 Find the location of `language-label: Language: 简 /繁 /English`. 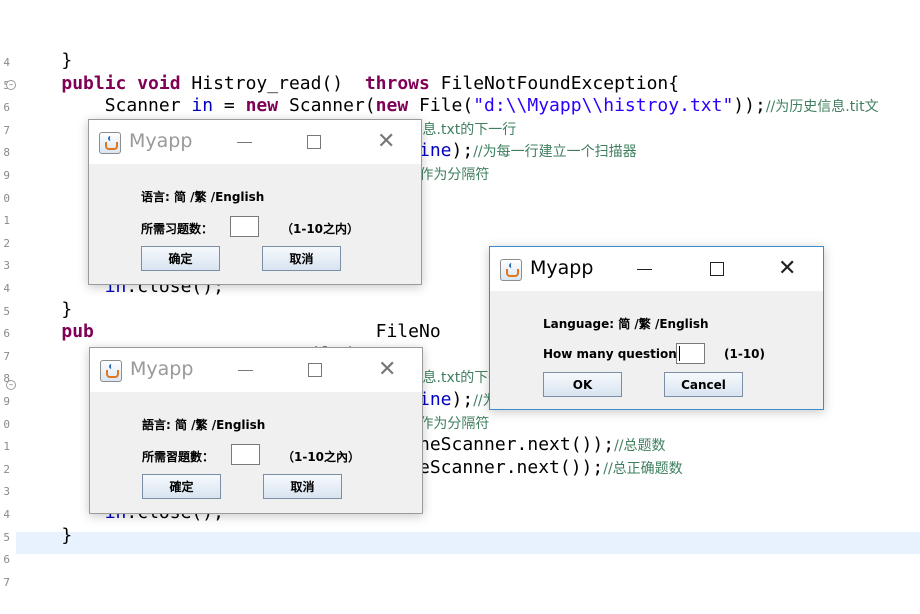

language-label: Language: 简 /繁 /English is located at coordinates (626, 323).